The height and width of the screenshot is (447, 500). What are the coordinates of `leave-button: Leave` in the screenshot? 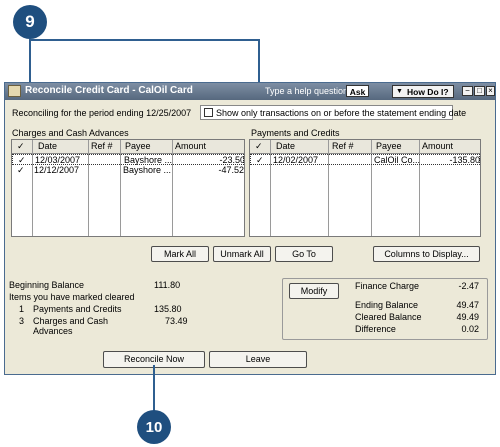 It's located at (258, 359).